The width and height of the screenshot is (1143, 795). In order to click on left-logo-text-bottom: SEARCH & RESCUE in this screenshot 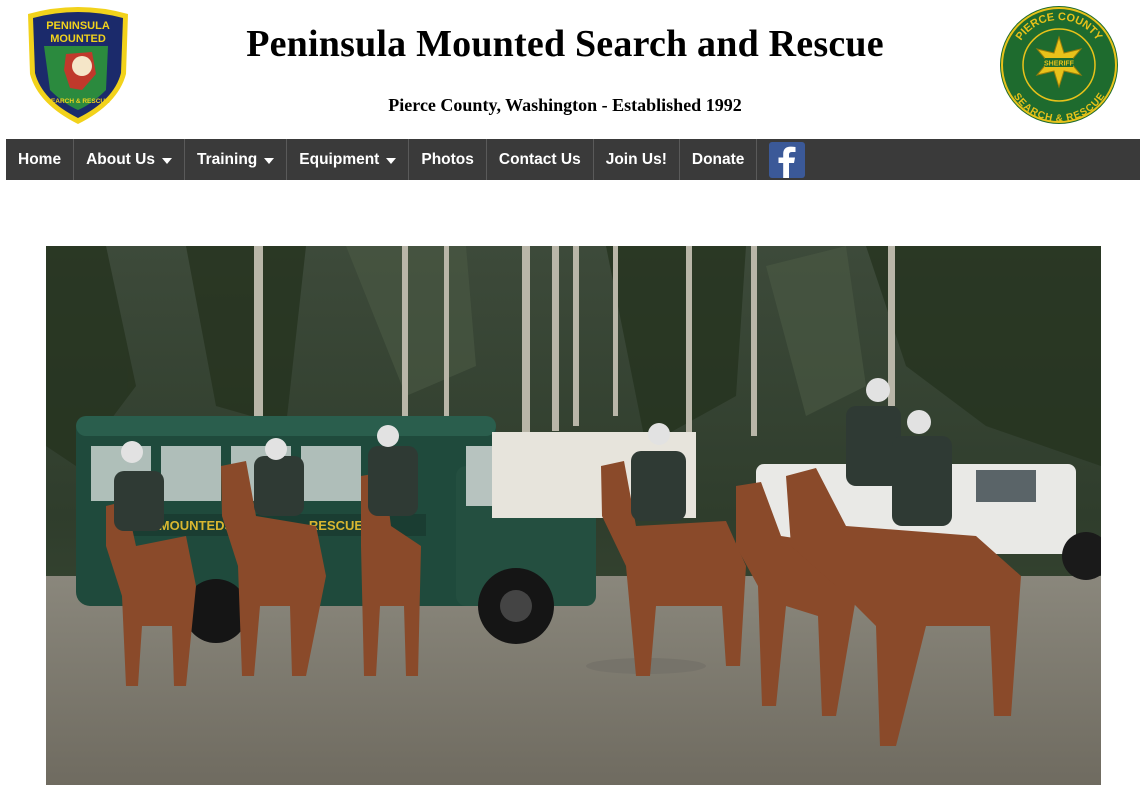, I will do `click(79, 101)`.